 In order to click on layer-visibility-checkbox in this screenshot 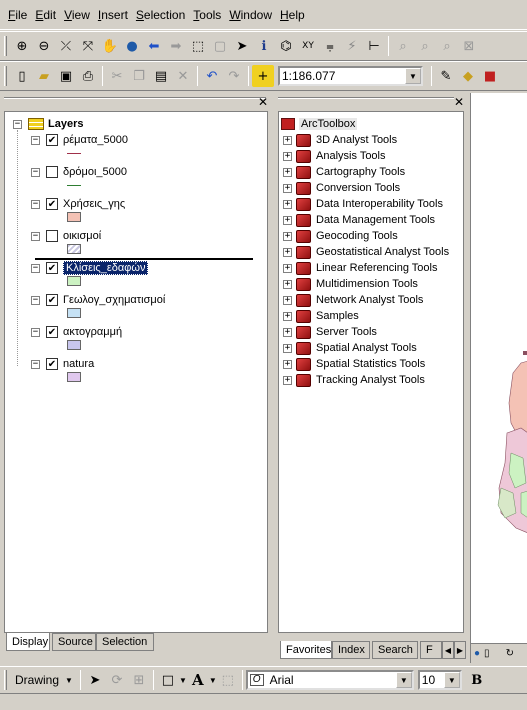, I will do `click(52, 172)`.